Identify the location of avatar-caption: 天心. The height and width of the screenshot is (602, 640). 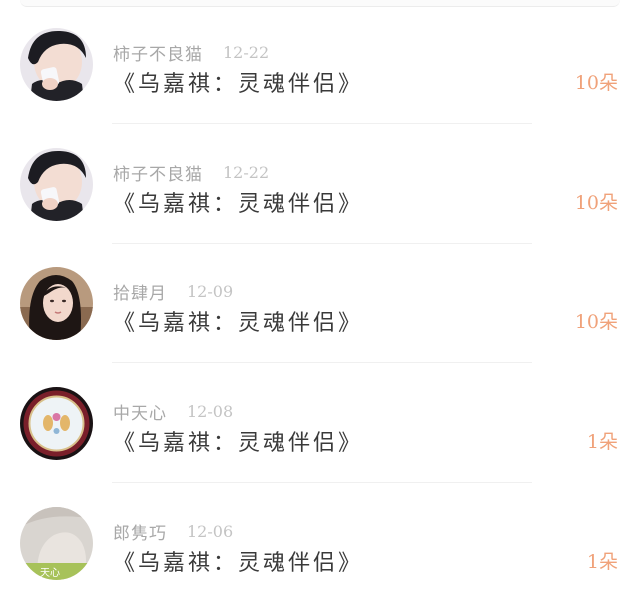
(50, 573).